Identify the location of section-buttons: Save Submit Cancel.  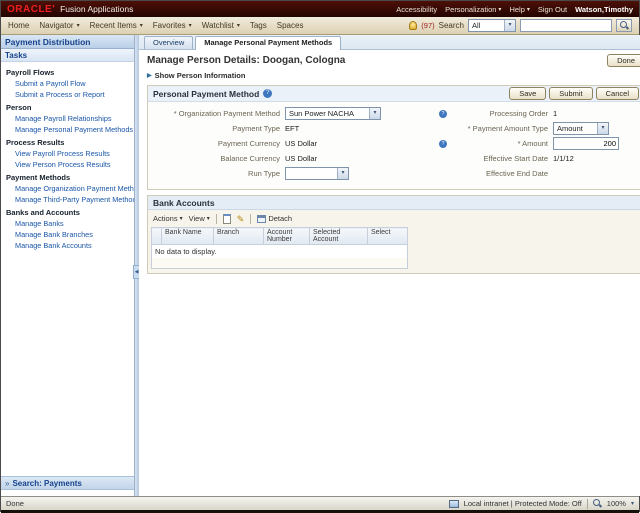
(574, 93).